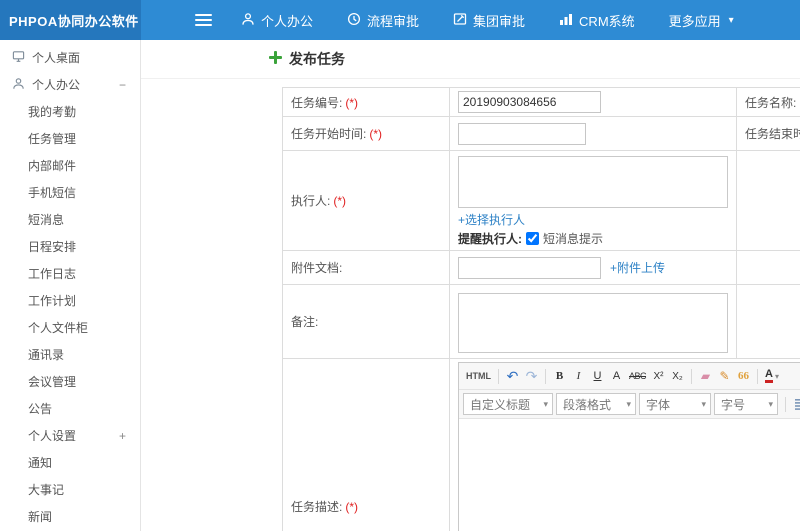 The image size is (800, 531). I want to click on redo-icon: ↷, so click(531, 376).